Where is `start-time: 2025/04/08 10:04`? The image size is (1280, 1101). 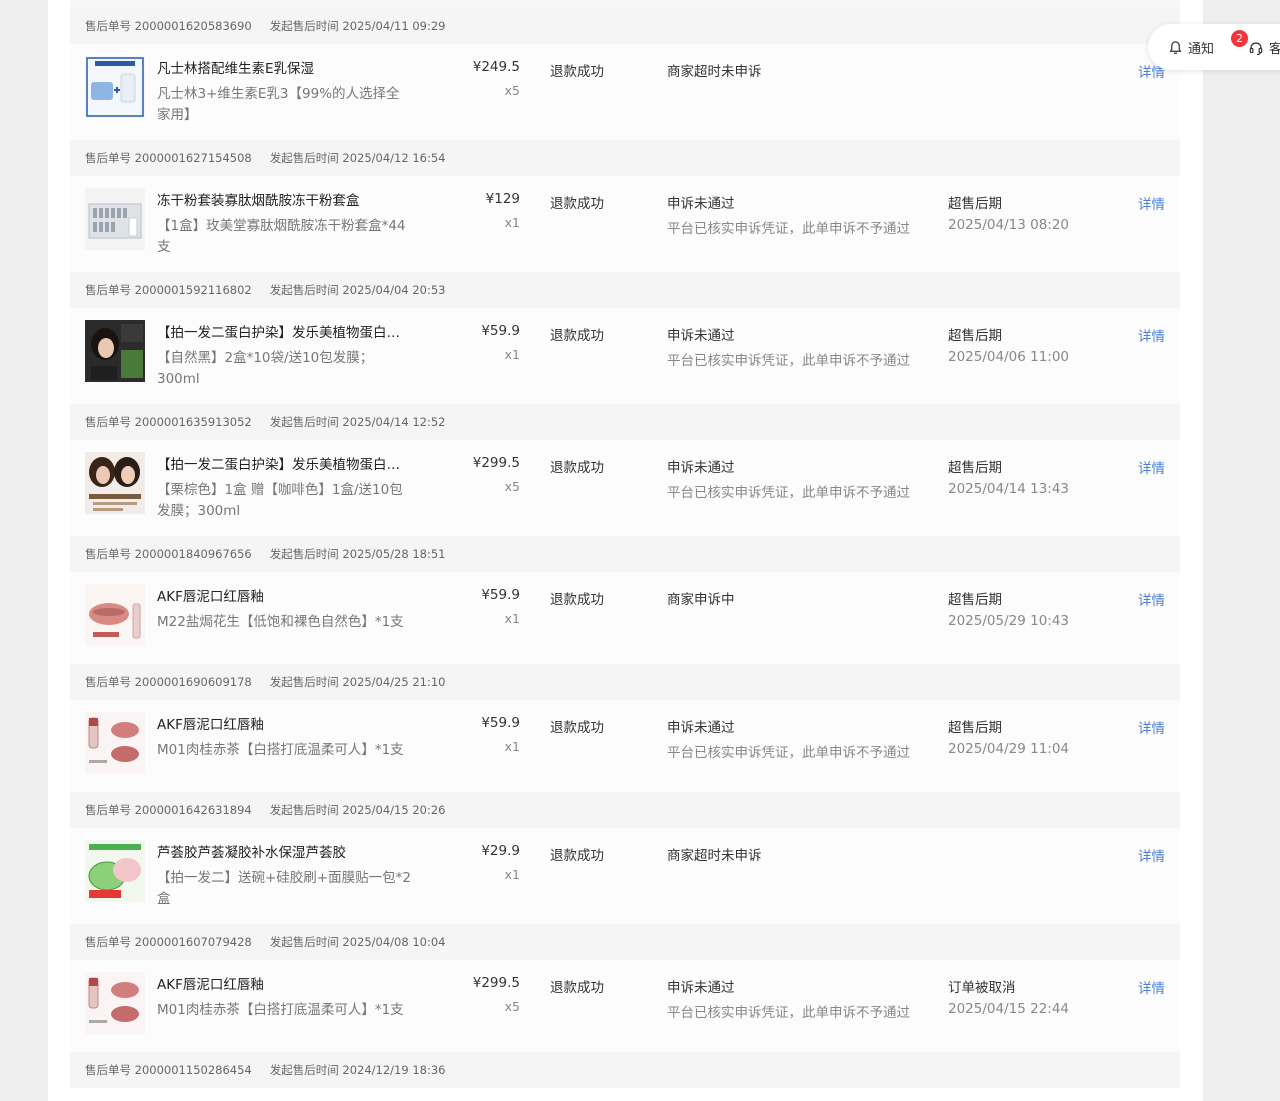 start-time: 2025/04/08 10:04 is located at coordinates (394, 942).